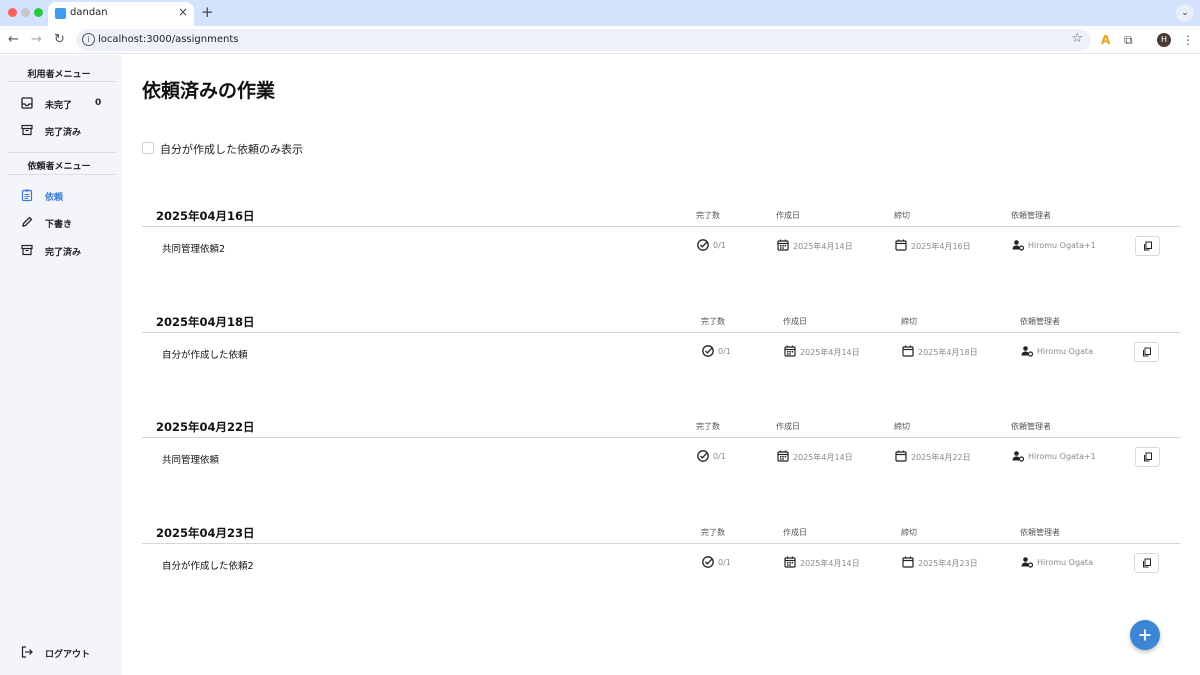 This screenshot has width=1200, height=675. I want to click on site-info-icon: i, so click(88, 39).